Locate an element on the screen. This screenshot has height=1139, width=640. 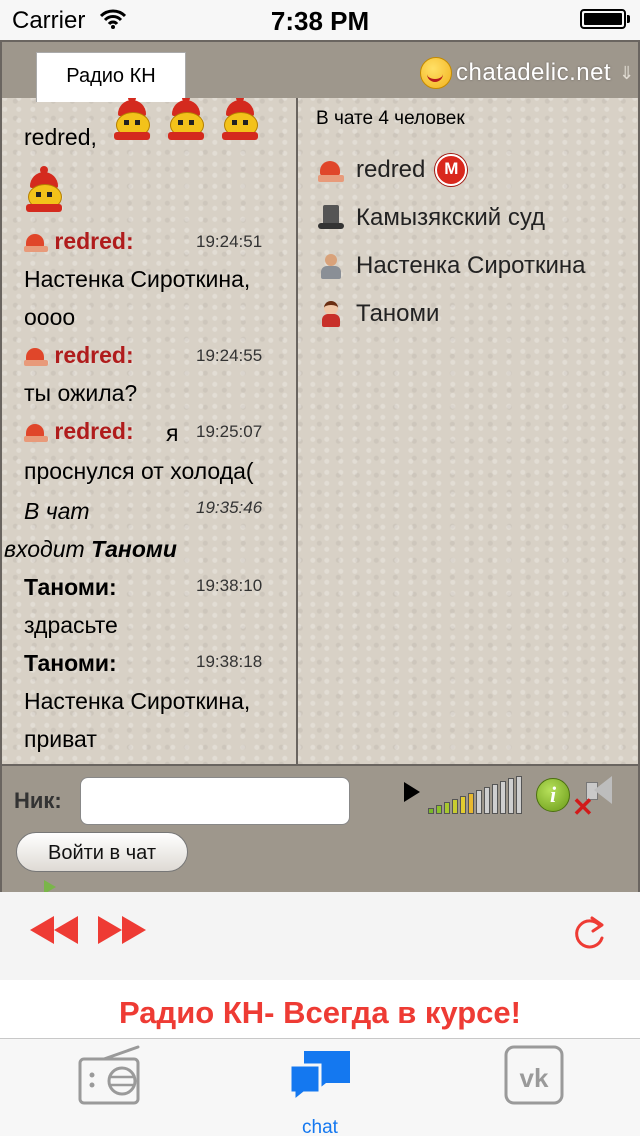
nick-label: Ник: is located at coordinates (38, 800).